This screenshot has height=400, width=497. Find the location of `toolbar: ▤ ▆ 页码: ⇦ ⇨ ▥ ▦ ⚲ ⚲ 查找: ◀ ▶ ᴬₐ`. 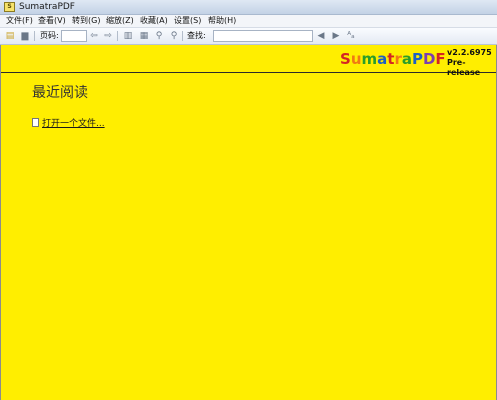

toolbar: ▤ ▆ 页码: ⇦ ⇨ ▥ ▦ ⚲ ⚲ 查找: ◀ ▶ ᴬₐ is located at coordinates (248, 36).